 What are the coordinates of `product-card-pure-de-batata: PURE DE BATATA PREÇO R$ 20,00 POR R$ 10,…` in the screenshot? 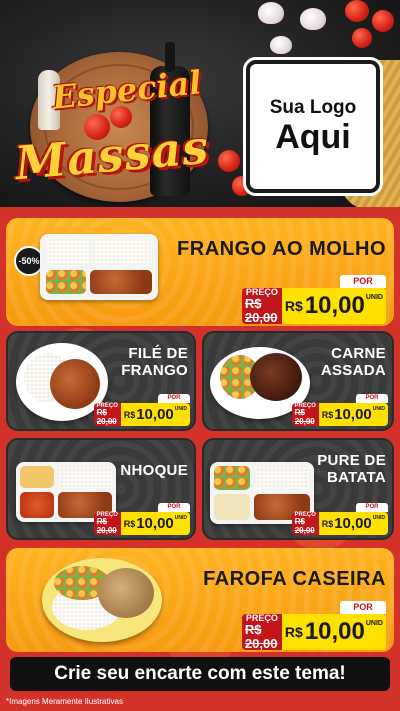 It's located at (298, 489).